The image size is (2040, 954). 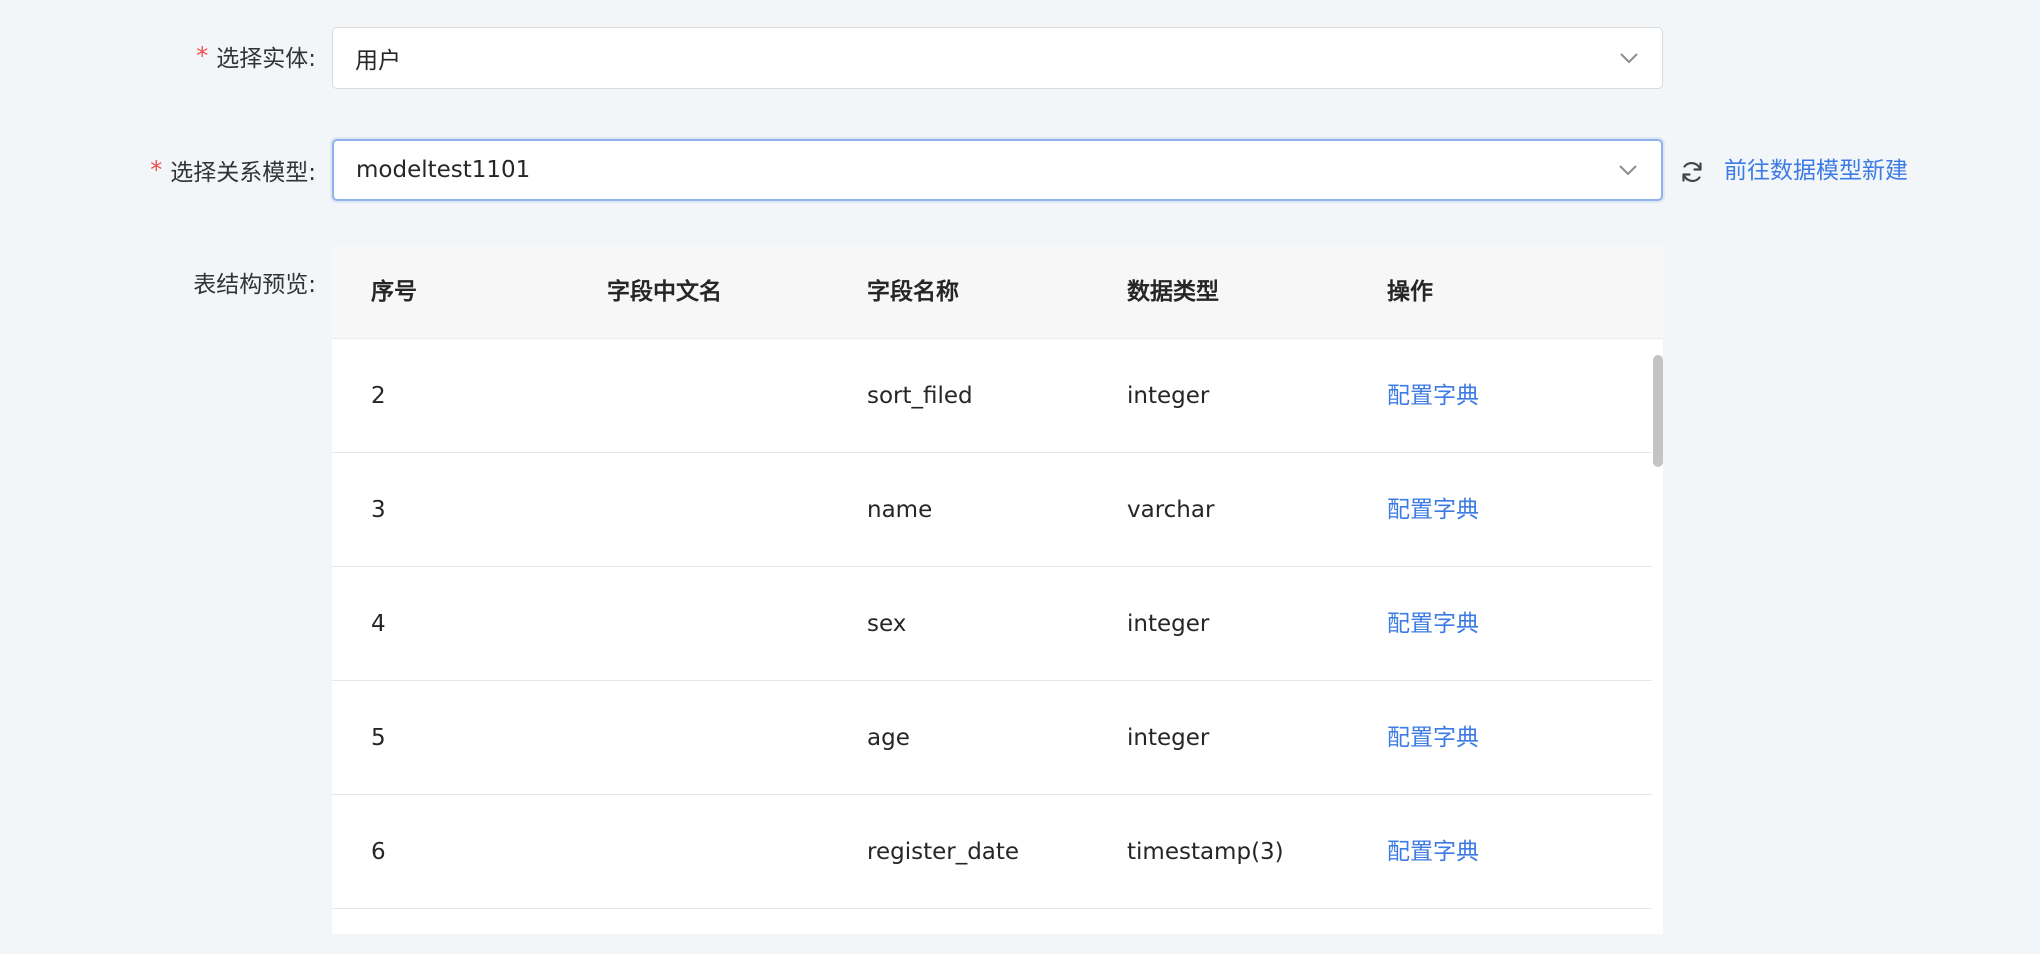 What do you see at coordinates (900, 510) in the screenshot?
I see `cell-name: name` at bounding box center [900, 510].